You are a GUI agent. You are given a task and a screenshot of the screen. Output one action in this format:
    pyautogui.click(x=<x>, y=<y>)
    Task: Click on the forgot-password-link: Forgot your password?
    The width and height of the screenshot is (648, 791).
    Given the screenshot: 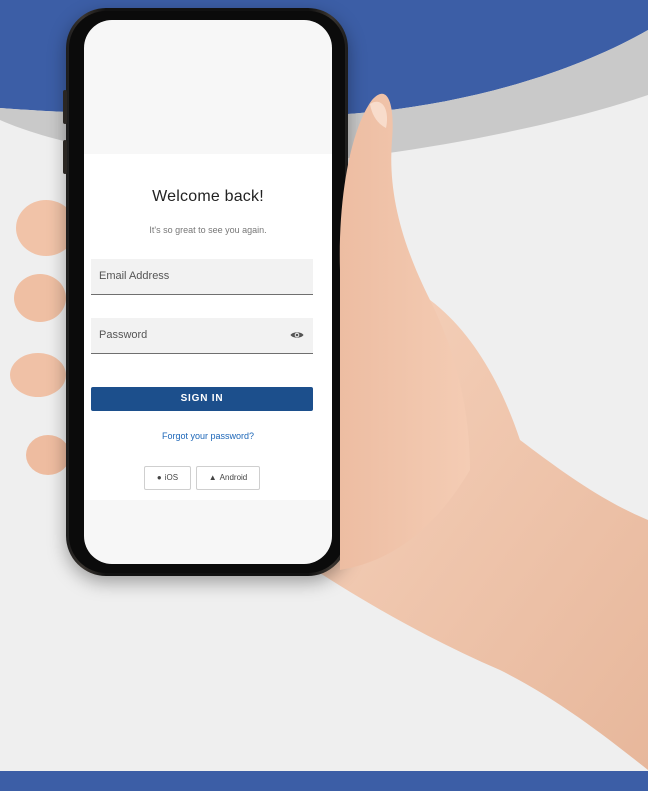 What is the action you would take?
    pyautogui.click(x=208, y=436)
    